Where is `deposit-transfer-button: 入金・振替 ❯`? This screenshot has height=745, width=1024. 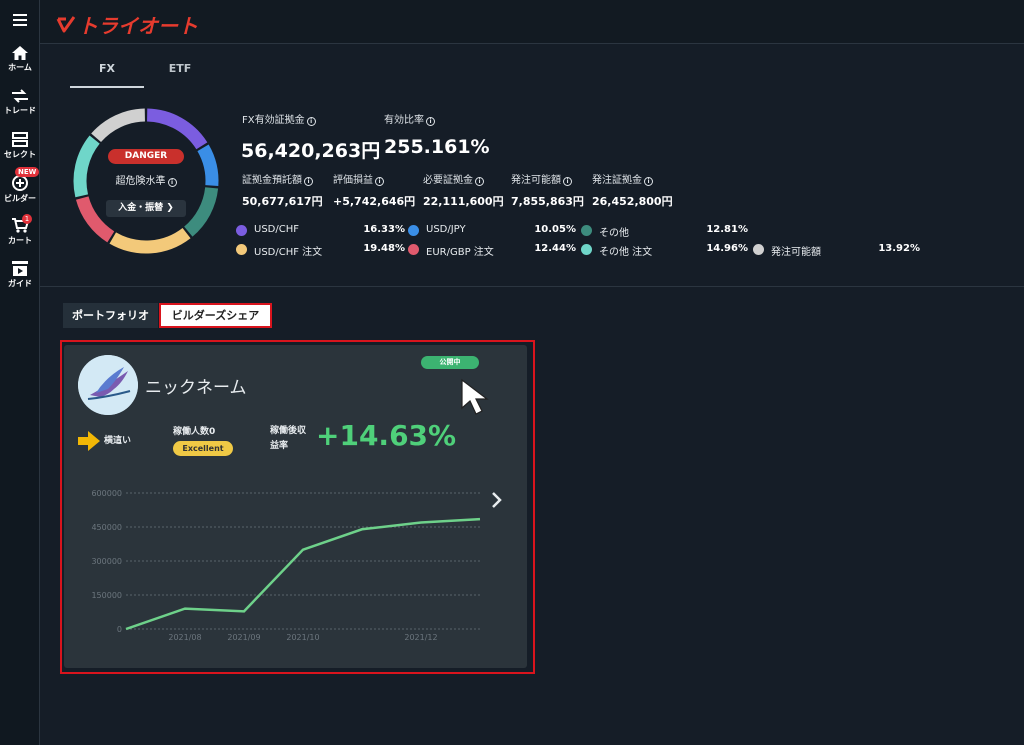
deposit-transfer-button: 入金・振替 ❯ is located at coordinates (146, 208).